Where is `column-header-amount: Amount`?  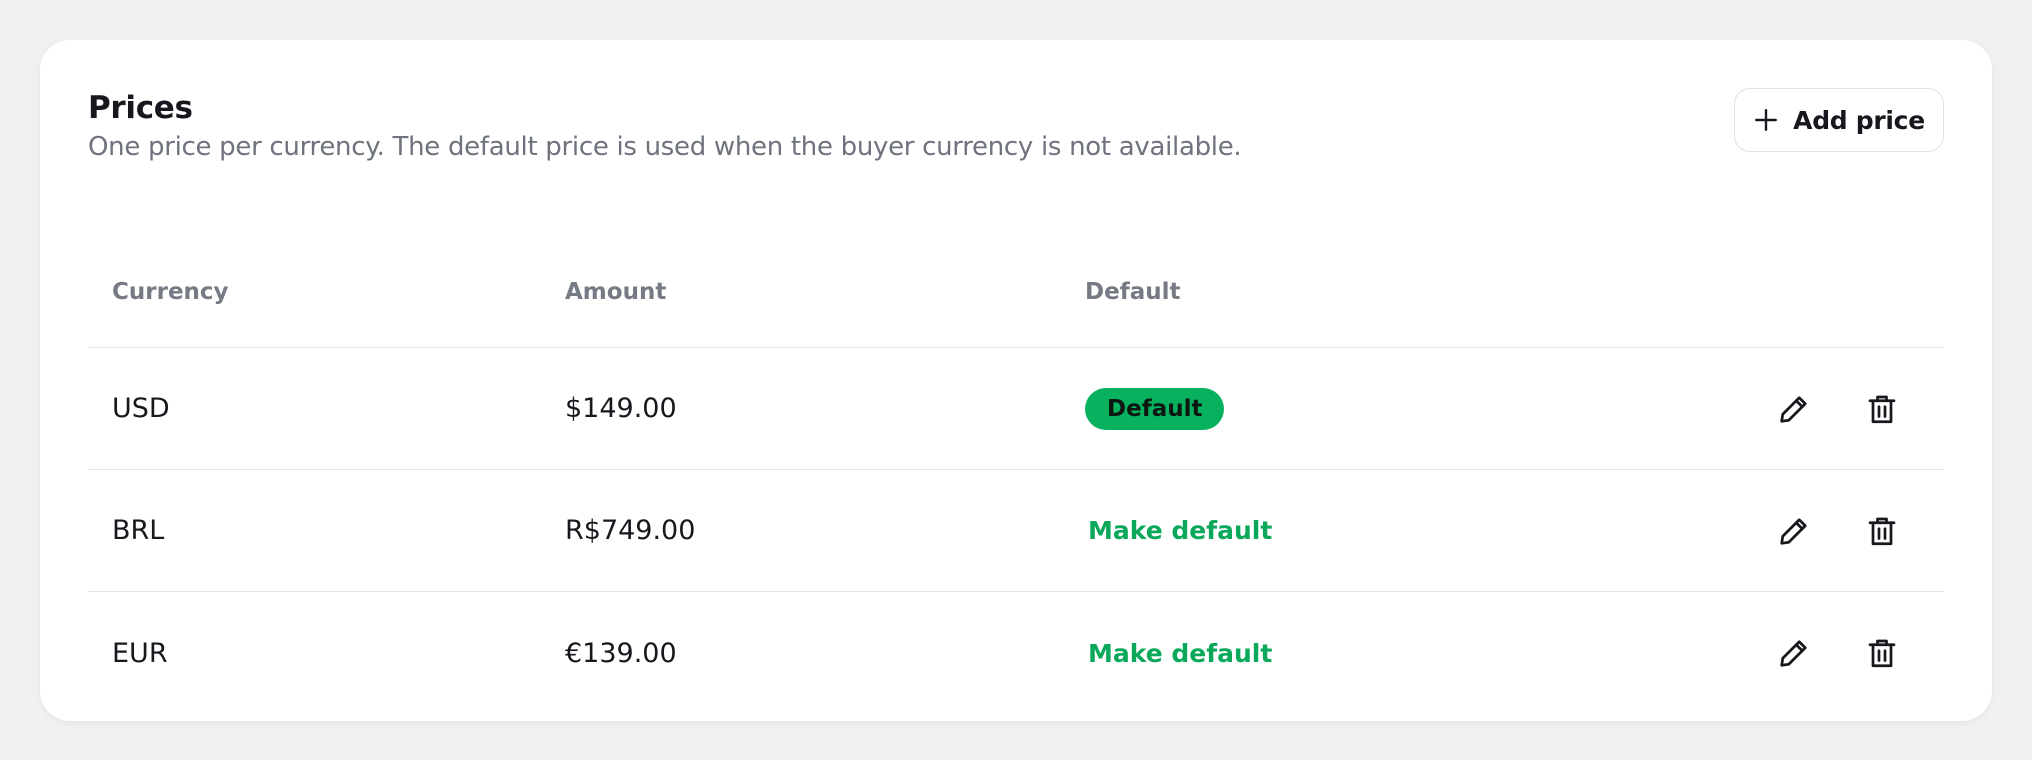 column-header-amount: Amount is located at coordinates (616, 291).